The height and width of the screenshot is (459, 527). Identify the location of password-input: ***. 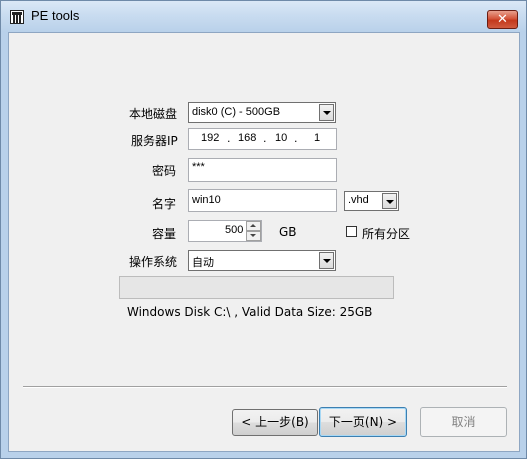
(262, 170).